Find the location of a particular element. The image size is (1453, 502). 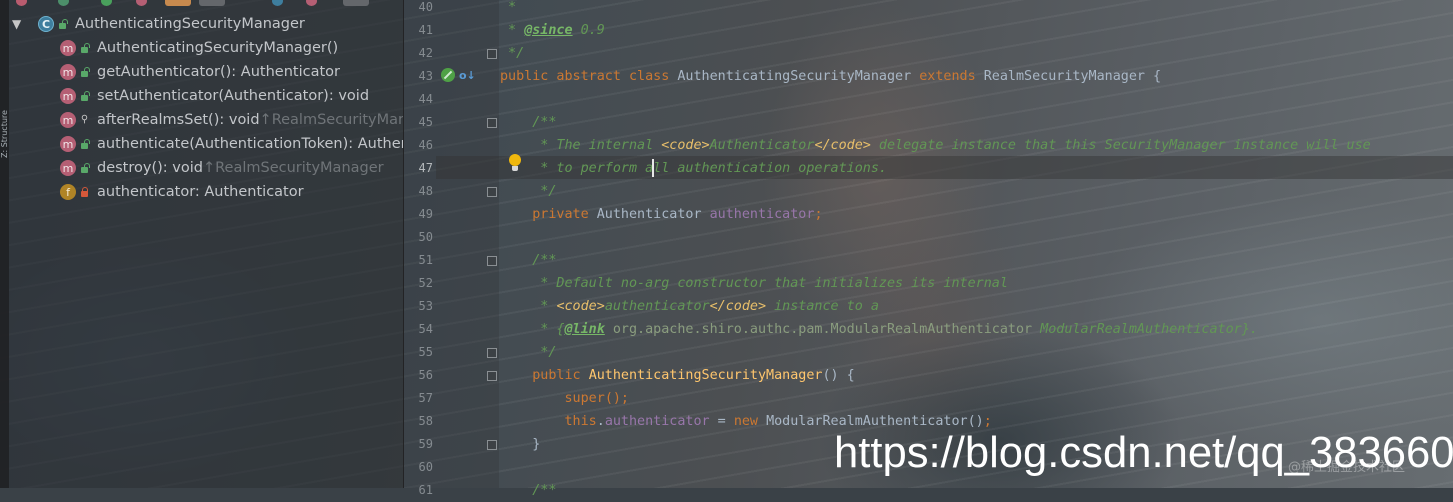

code-token: } is located at coordinates (520, 444).